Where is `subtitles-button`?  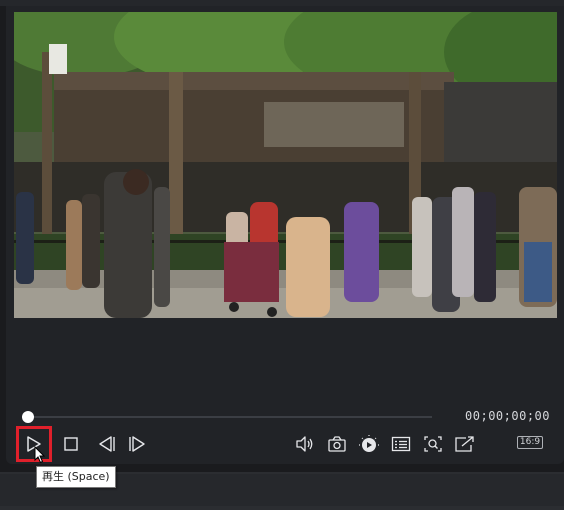
subtitles-button is located at coordinates (401, 444).